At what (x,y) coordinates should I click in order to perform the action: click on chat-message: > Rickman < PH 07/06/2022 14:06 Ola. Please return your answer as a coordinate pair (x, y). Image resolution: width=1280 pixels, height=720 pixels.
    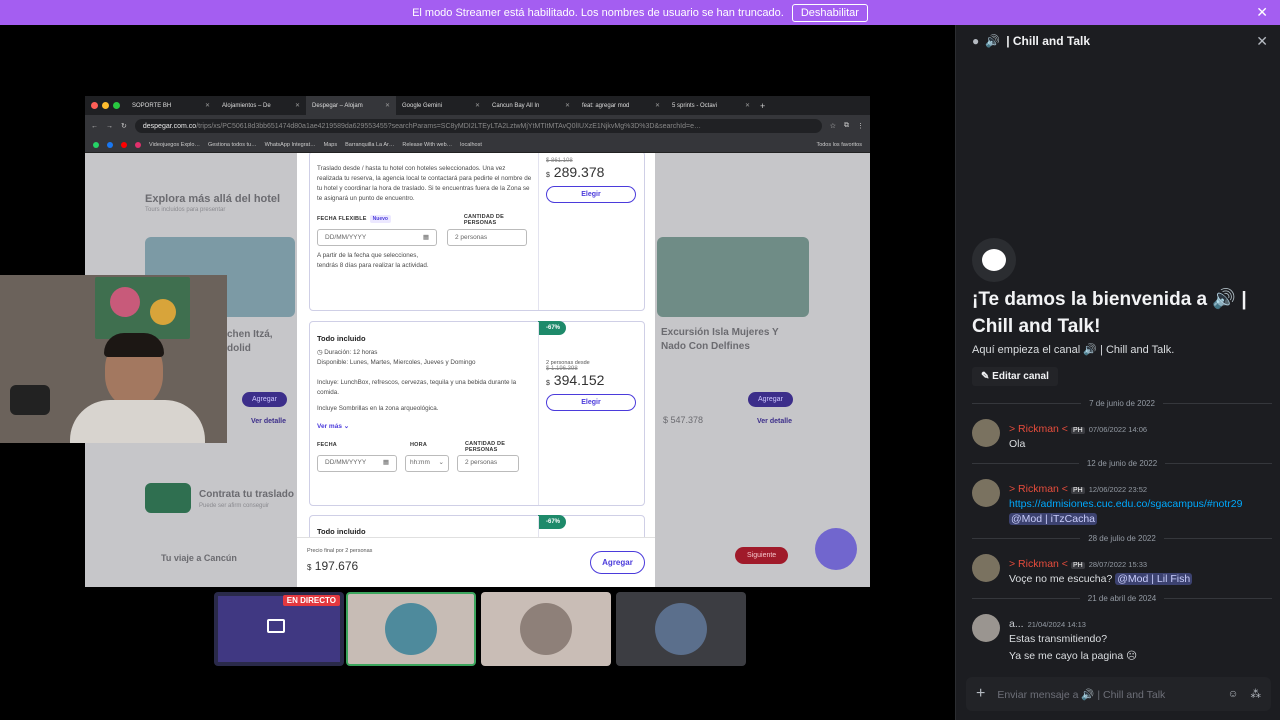
    Looking at the image, I should click on (1122, 435).